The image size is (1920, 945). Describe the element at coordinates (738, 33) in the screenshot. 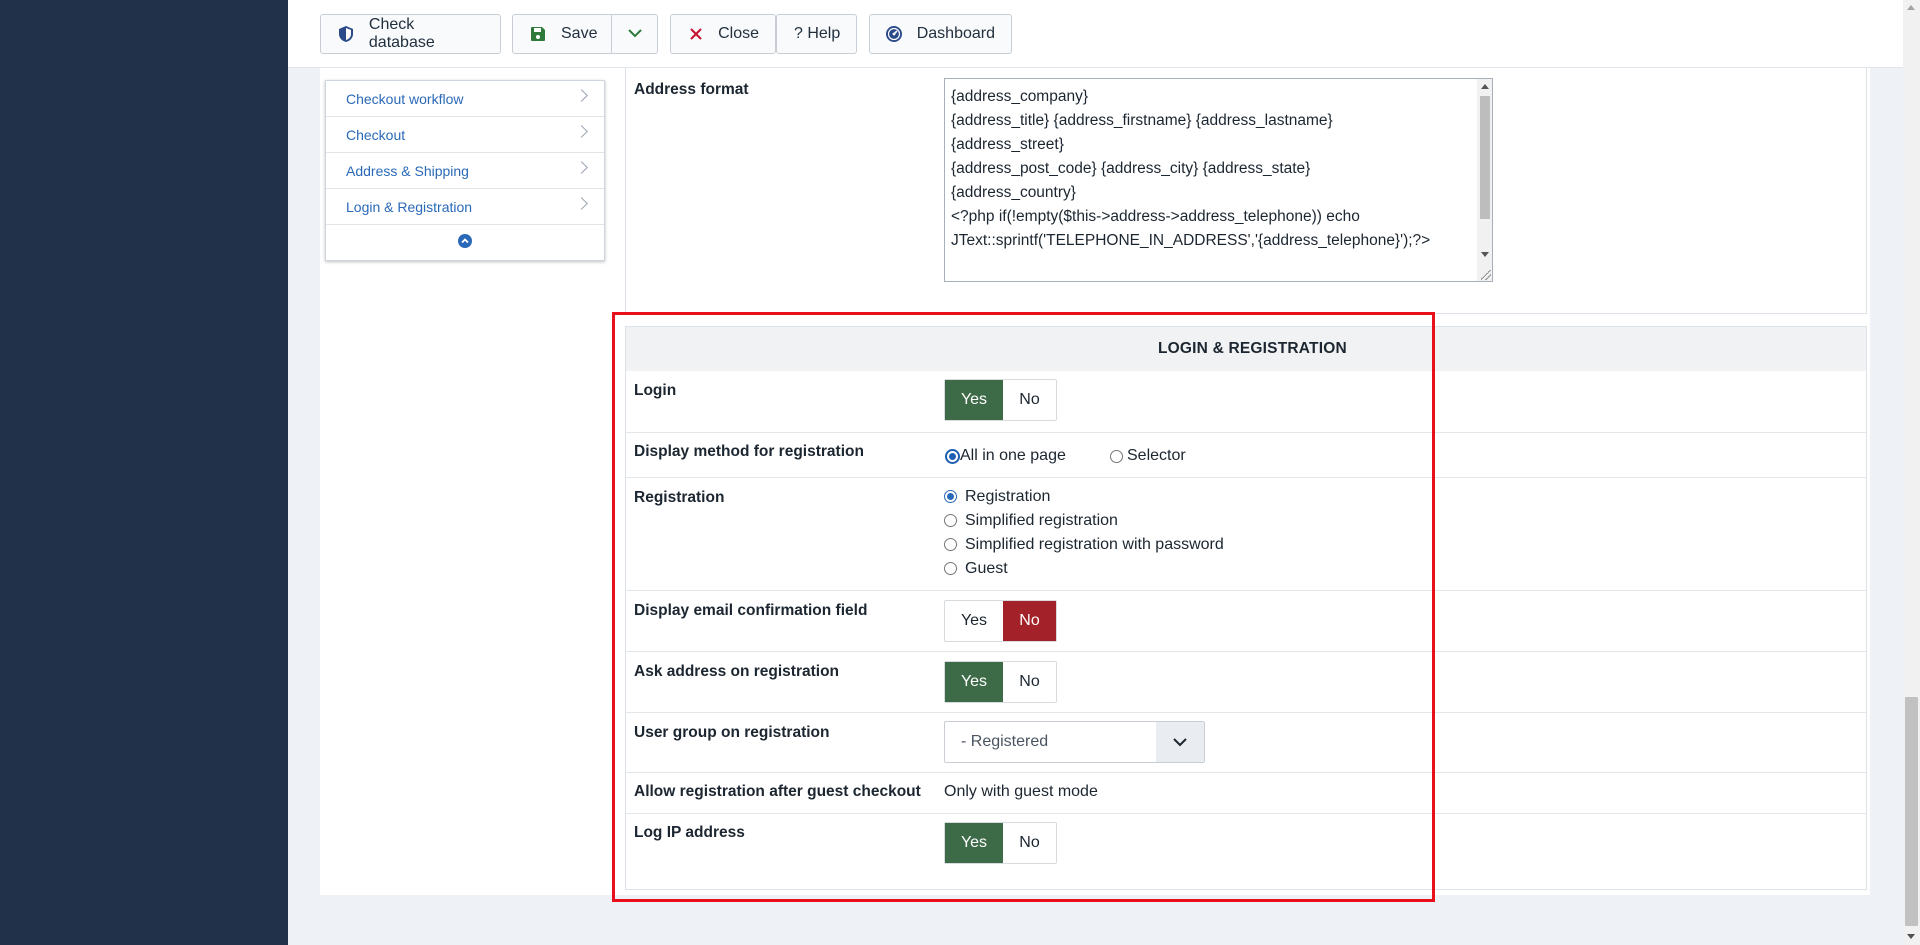

I see `close-label: Close` at that location.